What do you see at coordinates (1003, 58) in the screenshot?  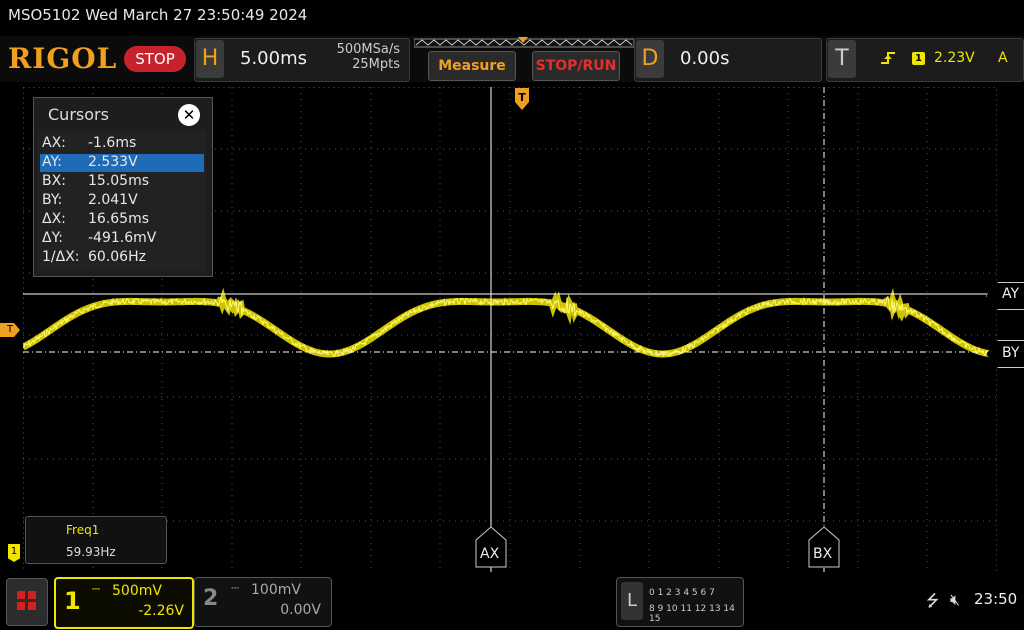 I see `trigger-mode: A` at bounding box center [1003, 58].